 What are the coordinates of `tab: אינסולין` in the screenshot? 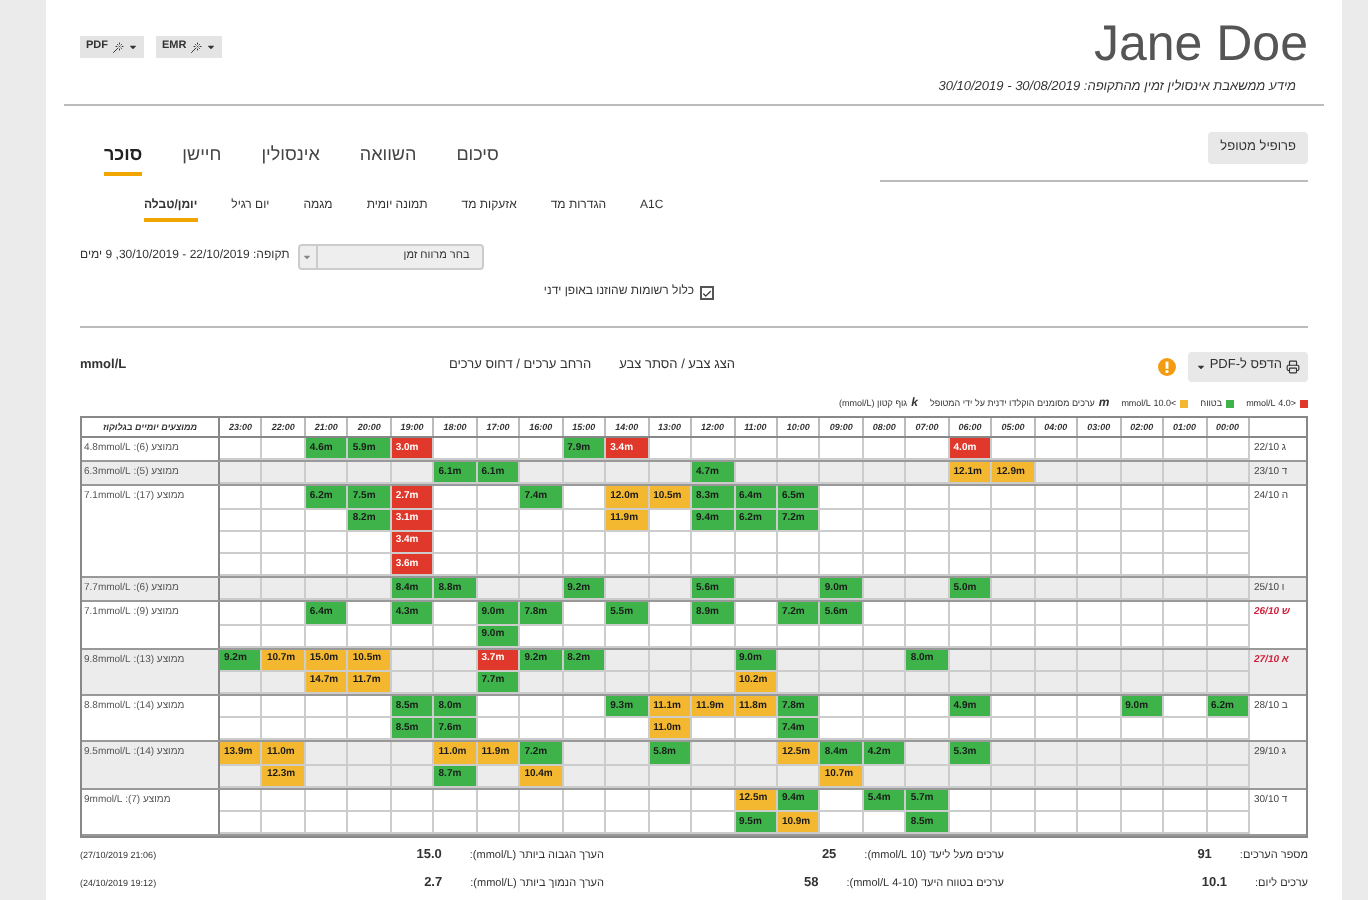 It's located at (290, 158).